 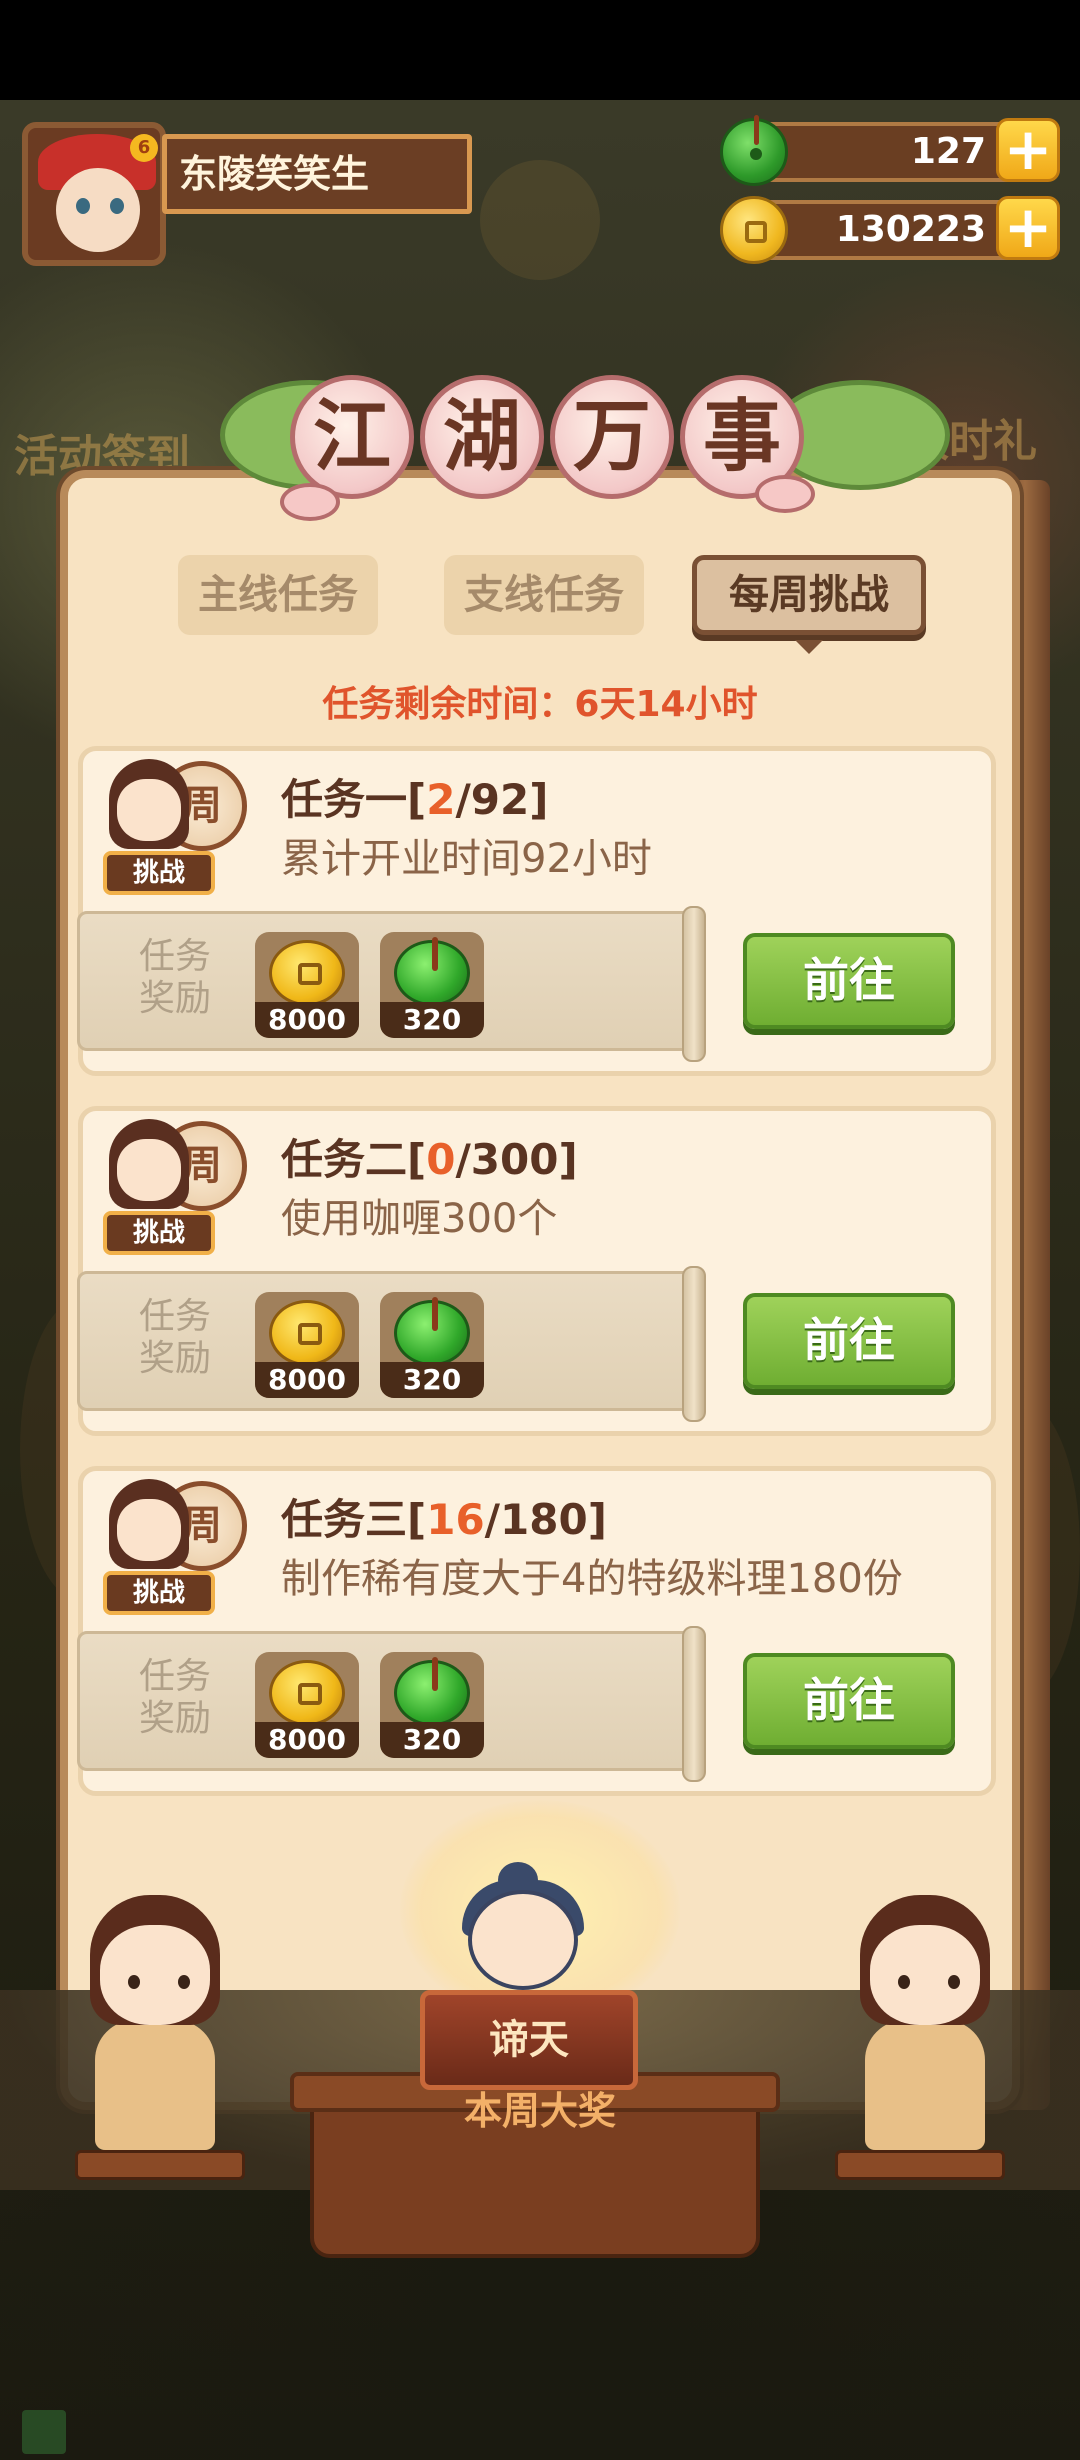 I want to click on add-jade-button: +, so click(x=1028, y=150).